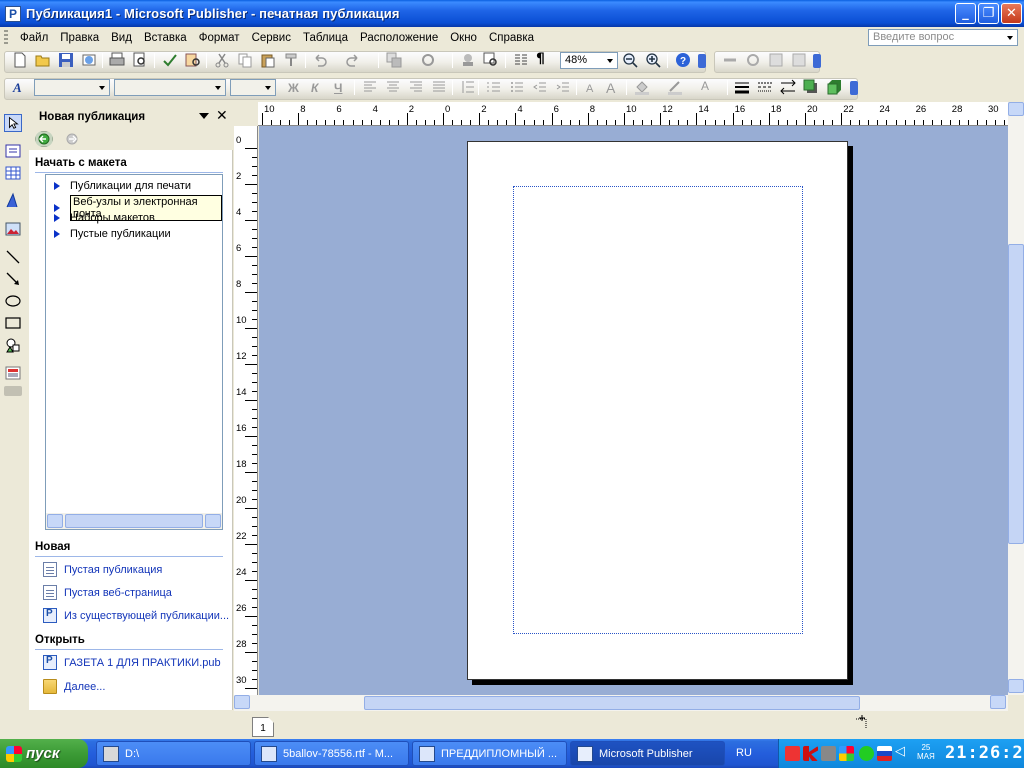 The width and height of the screenshot is (1024, 768). I want to click on hotspot-icon, so click(753, 60).